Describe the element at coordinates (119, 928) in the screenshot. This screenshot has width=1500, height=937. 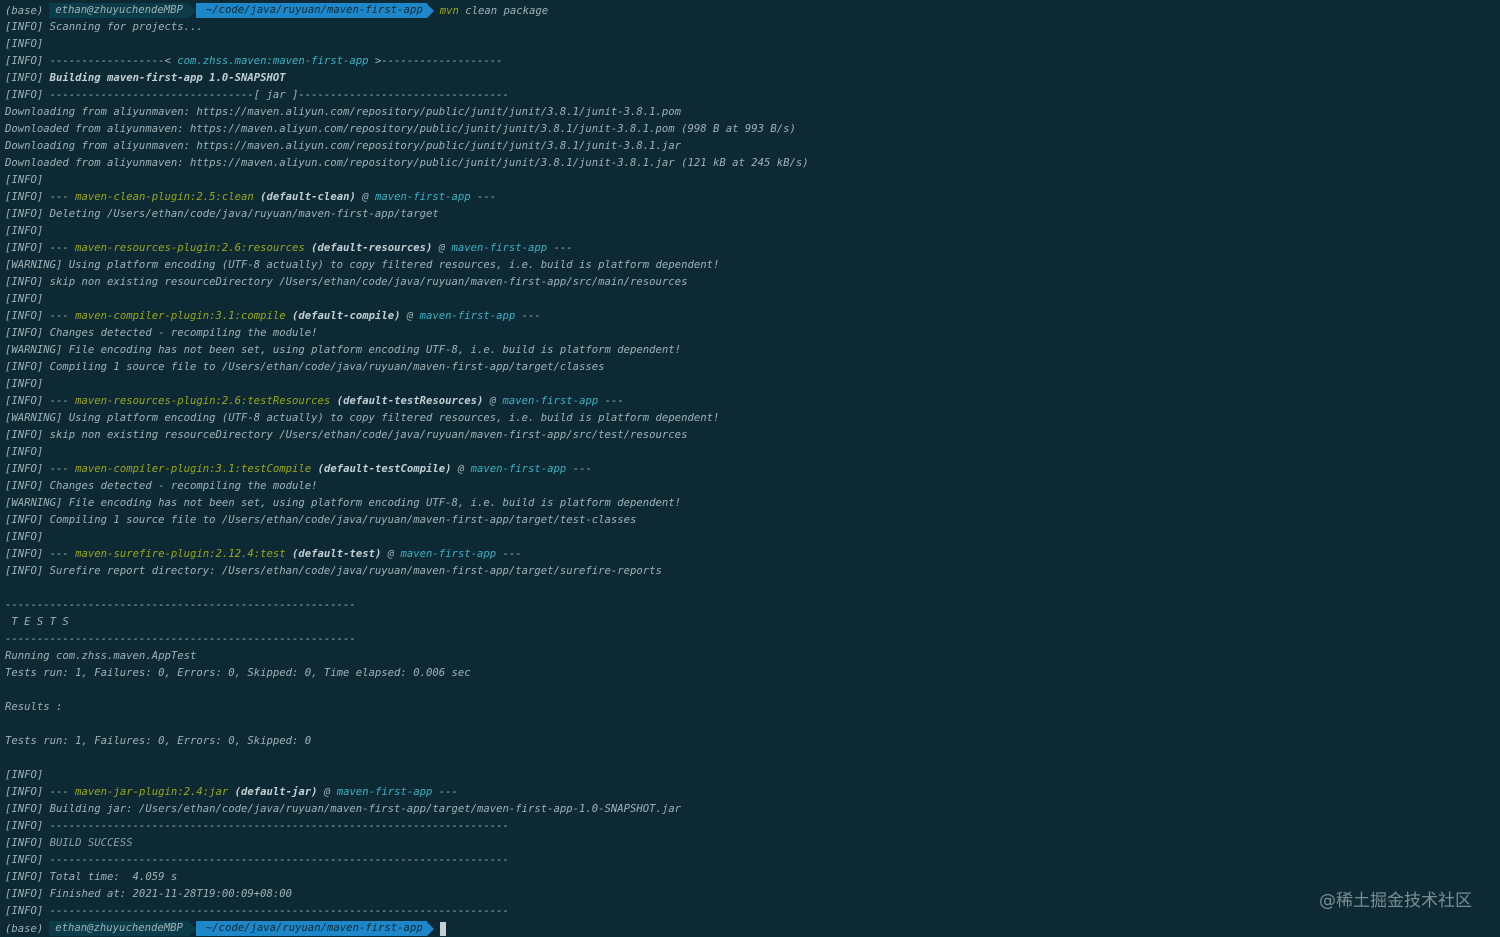
I see `prompt-user-segment: ethan@zhuyuchendeMBP` at that location.